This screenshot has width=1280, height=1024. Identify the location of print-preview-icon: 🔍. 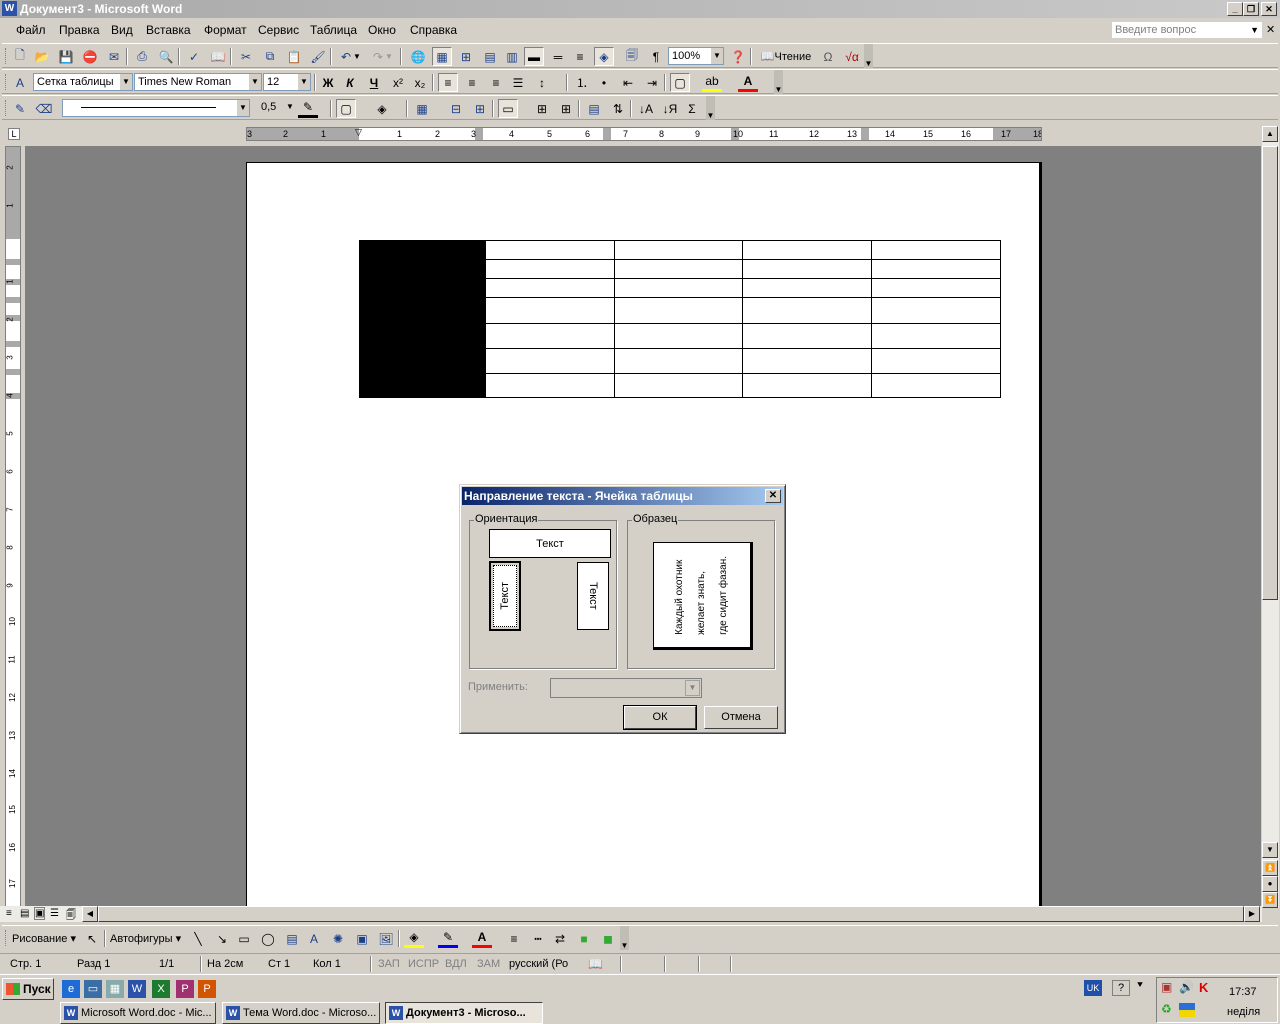
(166, 56).